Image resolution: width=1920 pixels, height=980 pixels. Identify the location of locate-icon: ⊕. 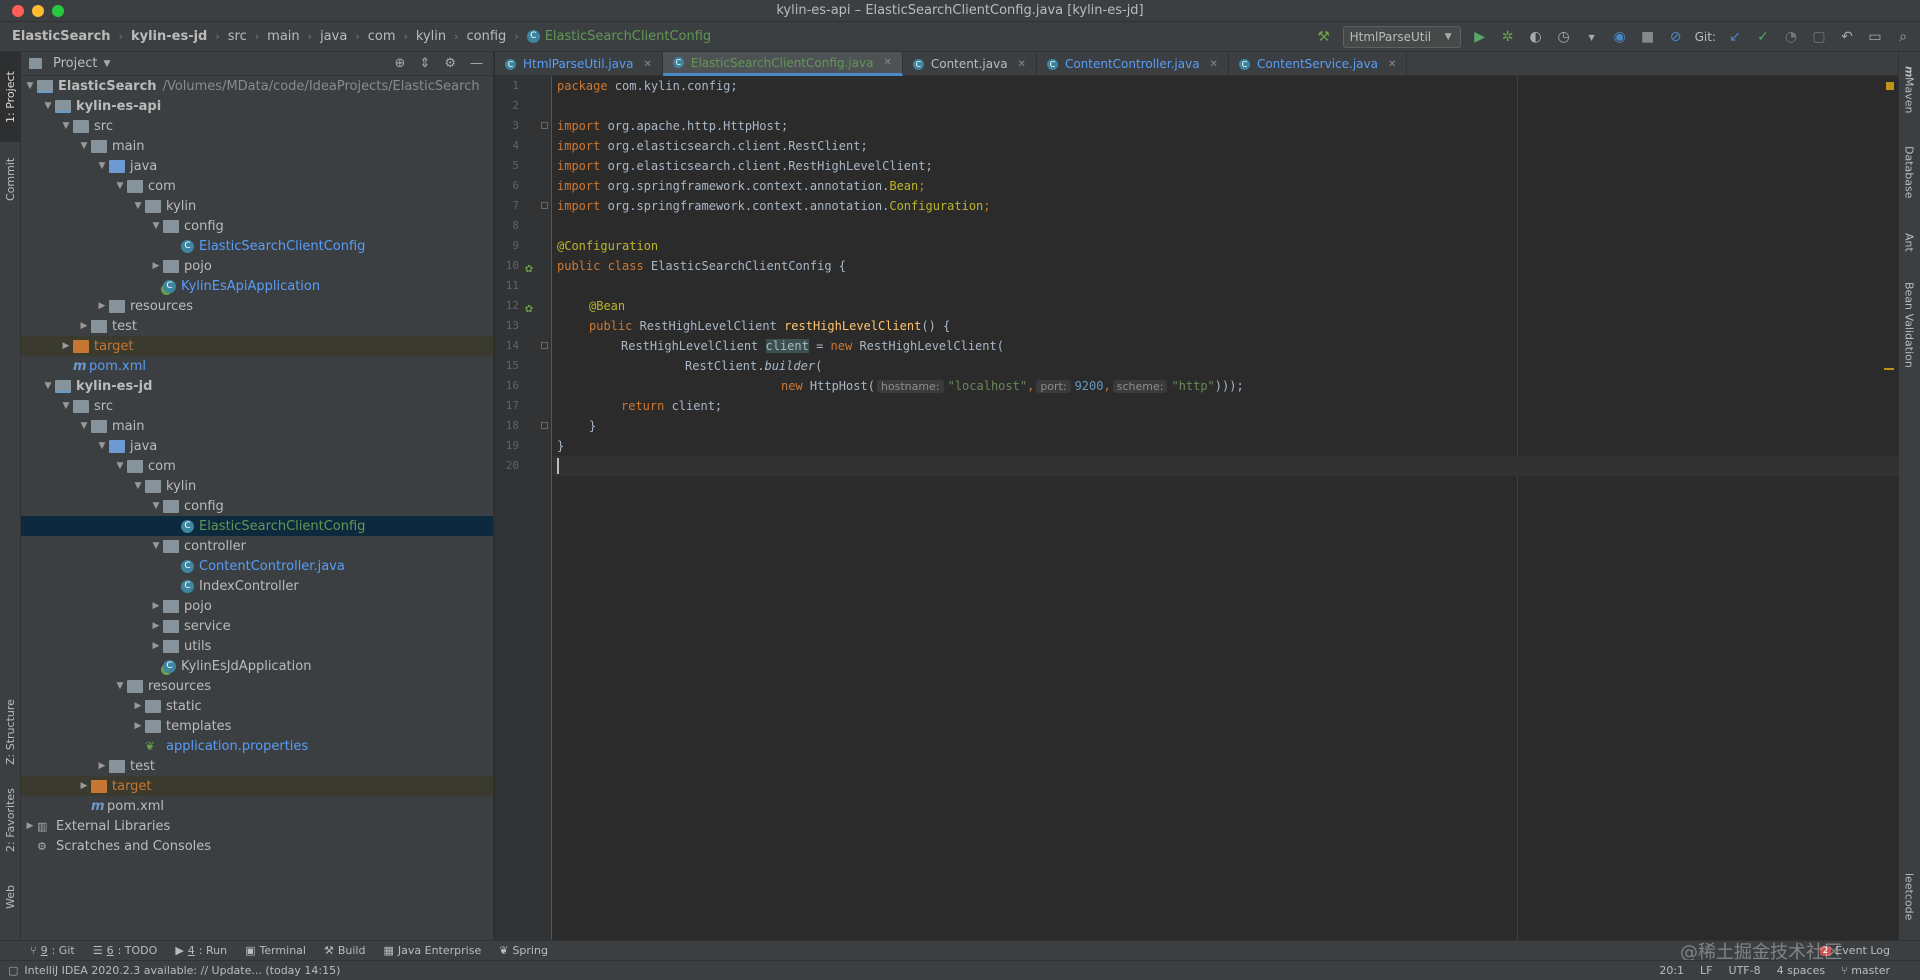
(400, 63).